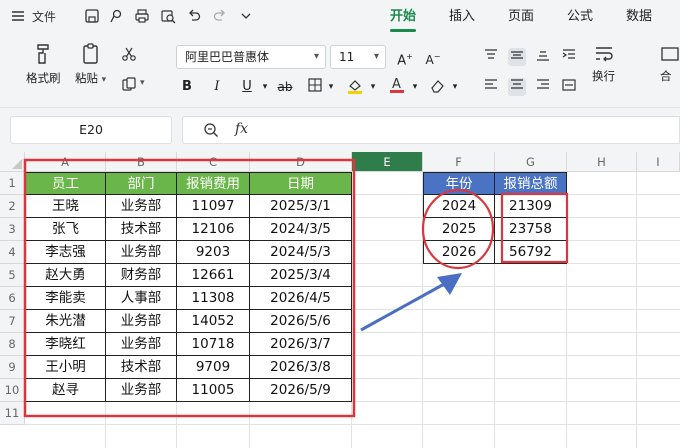 This screenshot has height=448, width=680. Describe the element at coordinates (211, 131) in the screenshot. I see `zoom-search-icon` at that location.